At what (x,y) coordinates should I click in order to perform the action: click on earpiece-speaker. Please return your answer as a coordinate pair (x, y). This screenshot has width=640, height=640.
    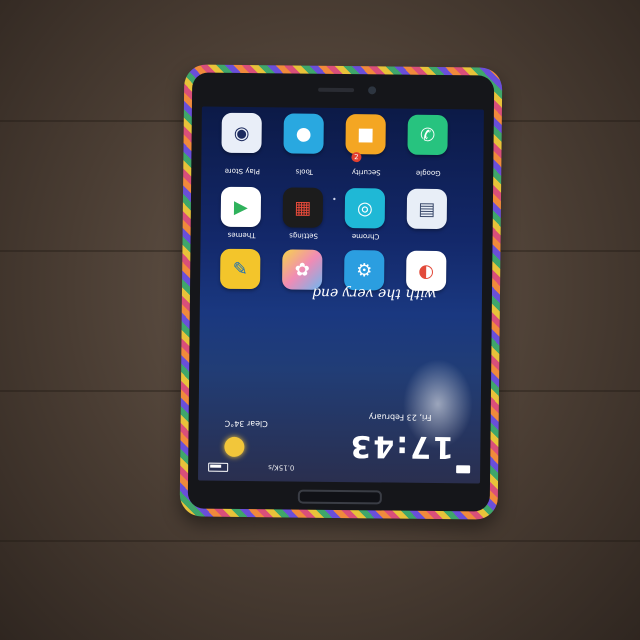
    Looking at the image, I should click on (336, 90).